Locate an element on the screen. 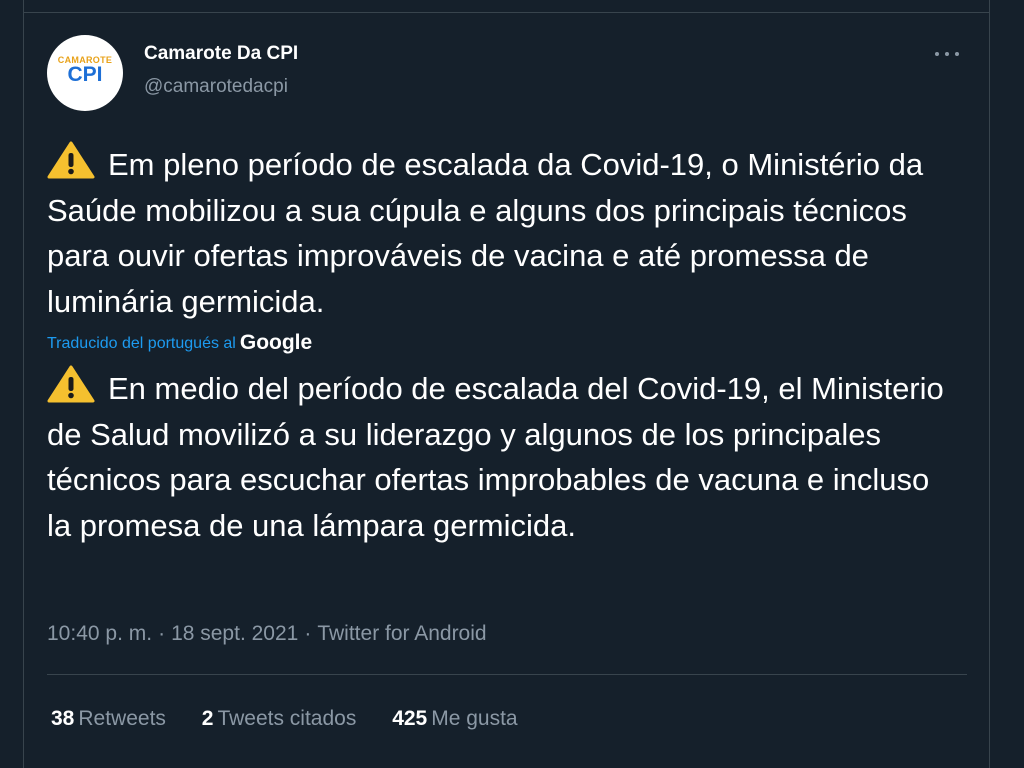 This screenshot has width=1024, height=768. translation-attribution: Traducido del portugués al Google is located at coordinates (179, 343).